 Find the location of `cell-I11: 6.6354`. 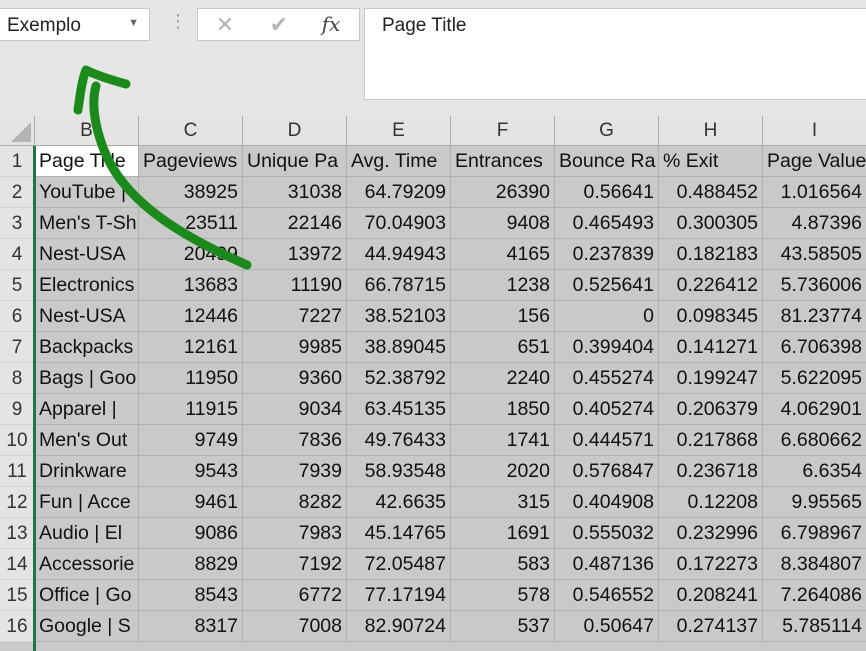

cell-I11: 6.6354 is located at coordinates (814, 471).